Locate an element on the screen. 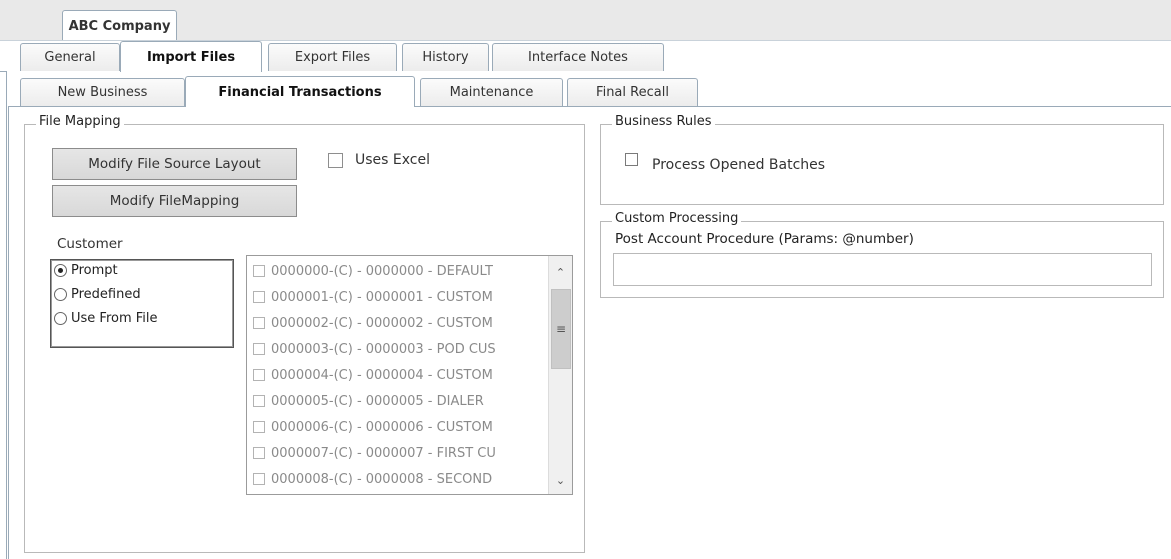  tab-financial-transactions: Financial Transactions is located at coordinates (300, 91).